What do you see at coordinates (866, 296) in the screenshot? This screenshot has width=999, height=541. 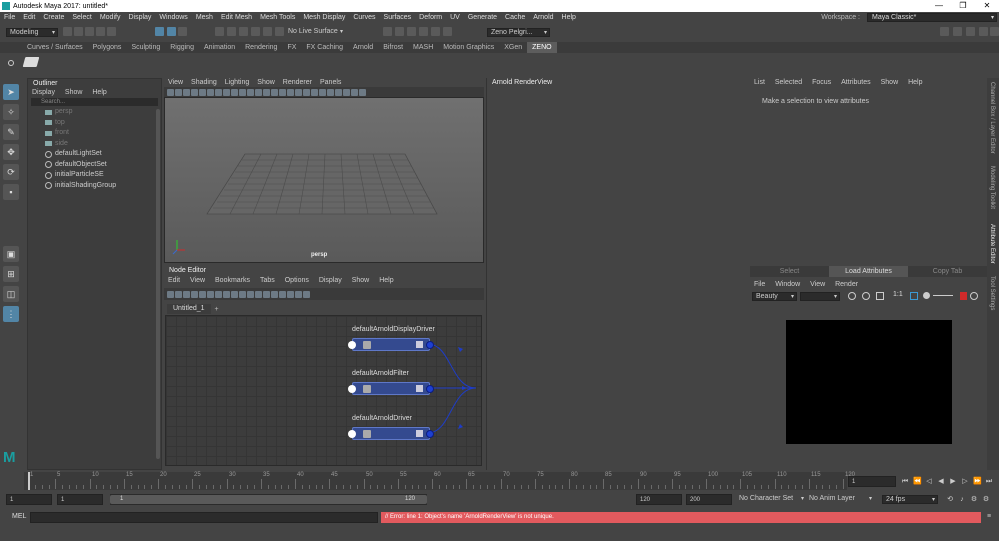 I see `ipr-icon` at bounding box center [866, 296].